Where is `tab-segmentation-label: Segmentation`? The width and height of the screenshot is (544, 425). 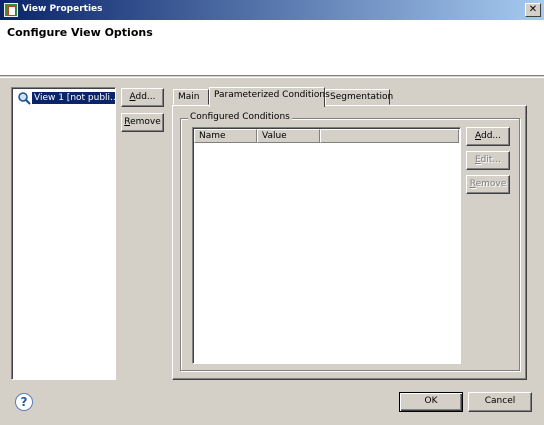 tab-segmentation-label: Segmentation is located at coordinates (362, 97).